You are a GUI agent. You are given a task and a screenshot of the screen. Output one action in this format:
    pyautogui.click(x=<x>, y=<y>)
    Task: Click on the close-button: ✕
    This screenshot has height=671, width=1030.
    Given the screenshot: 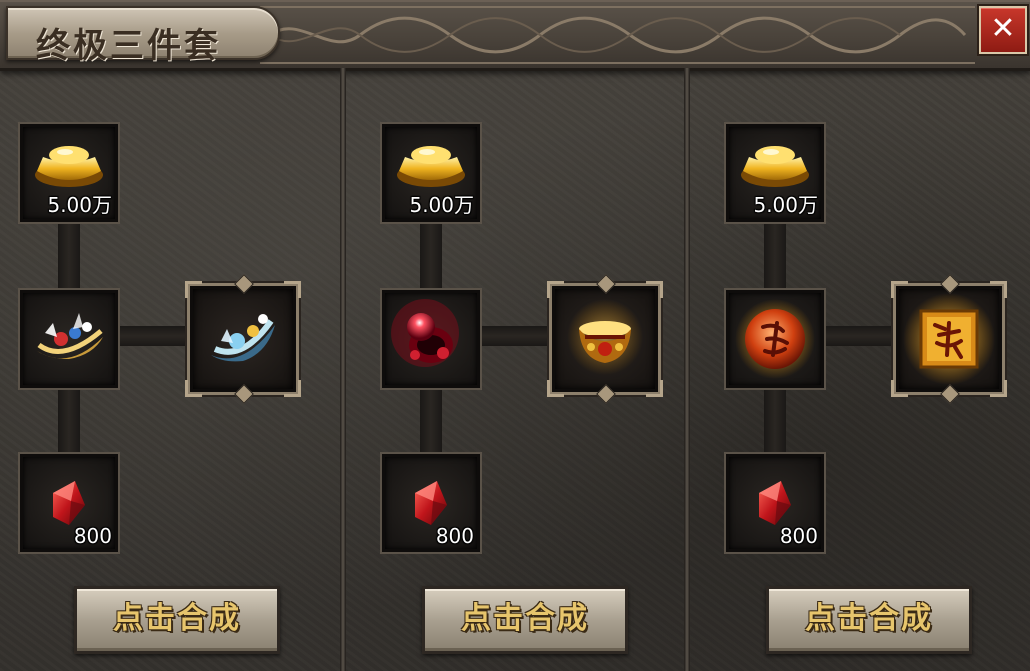 What is the action you would take?
    pyautogui.click(x=1003, y=30)
    